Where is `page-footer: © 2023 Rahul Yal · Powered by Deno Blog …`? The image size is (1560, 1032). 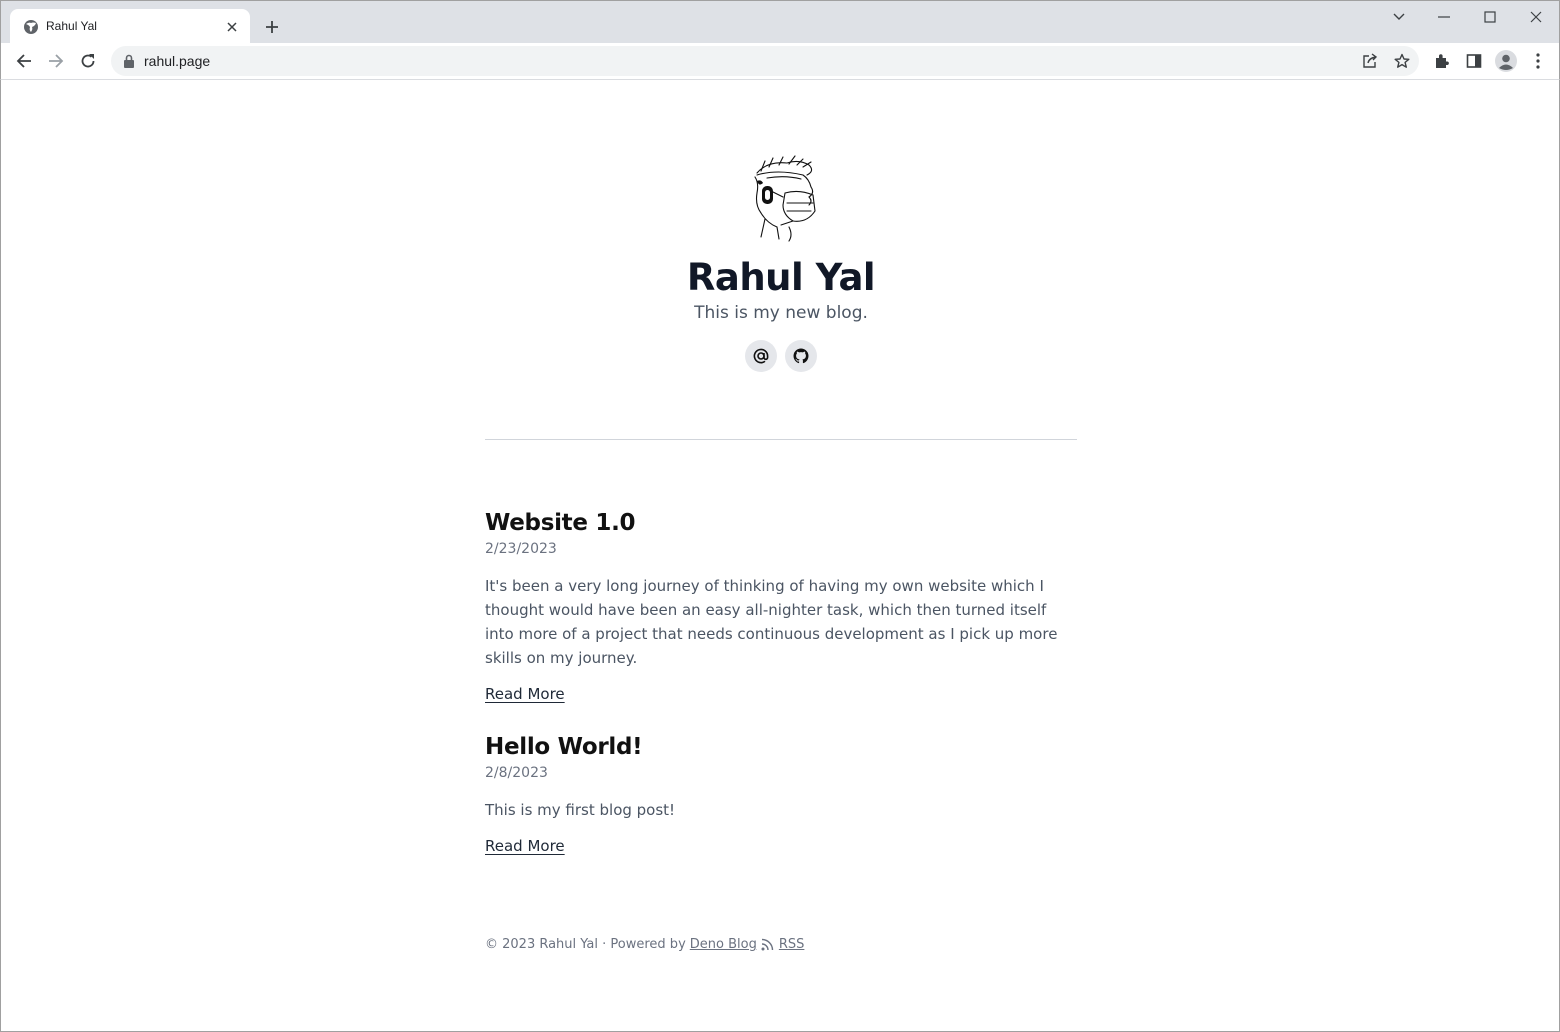 page-footer: © 2023 Rahul Yal · Powered by Deno Blog … is located at coordinates (781, 944).